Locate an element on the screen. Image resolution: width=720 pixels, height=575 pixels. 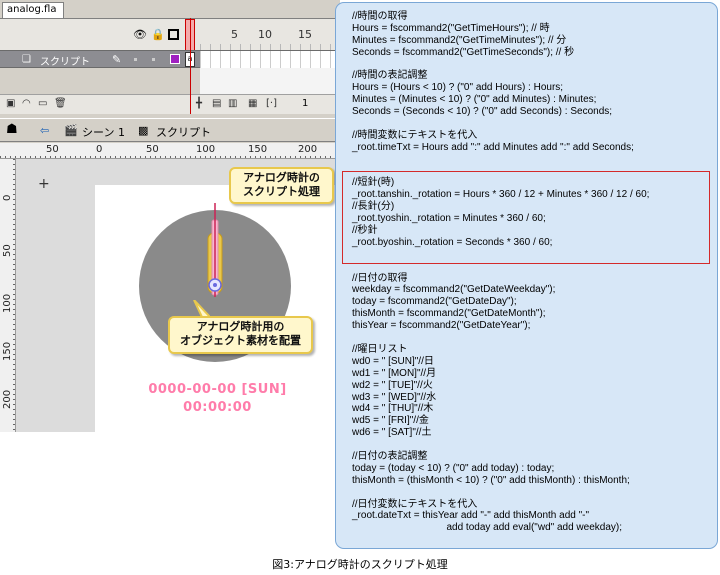
callout-pointer is located at coordinates (201, 309).